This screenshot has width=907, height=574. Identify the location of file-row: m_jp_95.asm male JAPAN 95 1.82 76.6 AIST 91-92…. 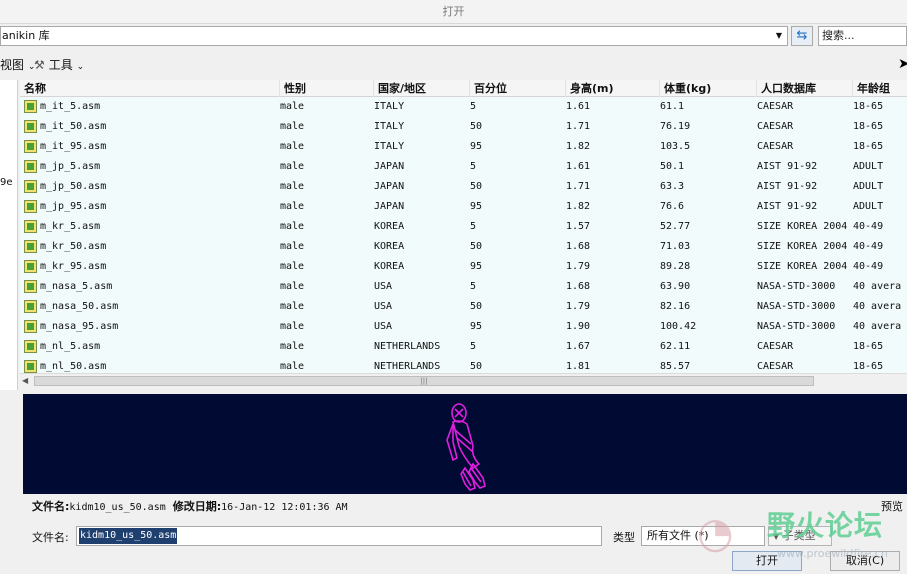
(463, 207).